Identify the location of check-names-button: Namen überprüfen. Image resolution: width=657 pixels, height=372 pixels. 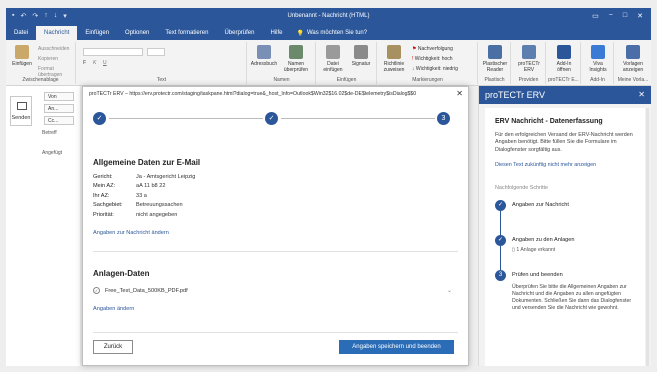
(296, 59).